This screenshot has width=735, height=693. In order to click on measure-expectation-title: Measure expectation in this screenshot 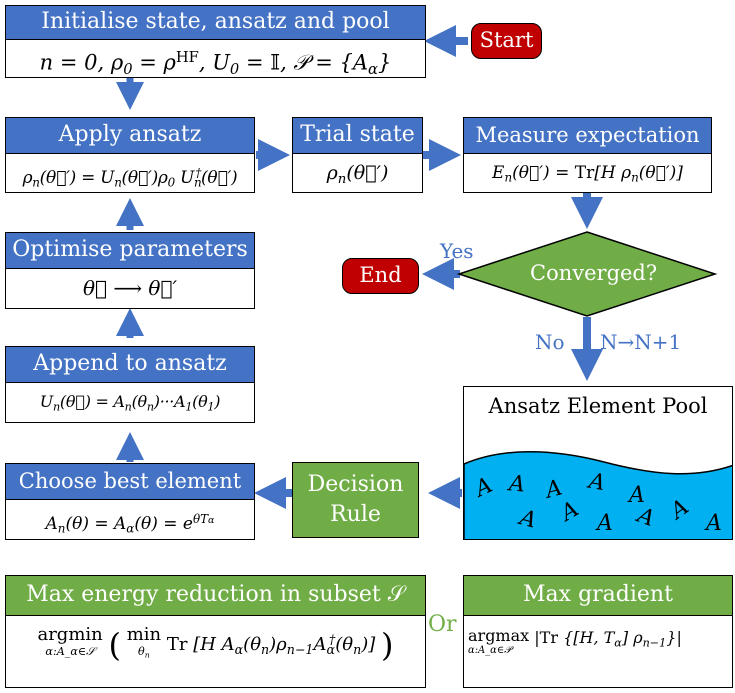, I will do `click(587, 136)`.